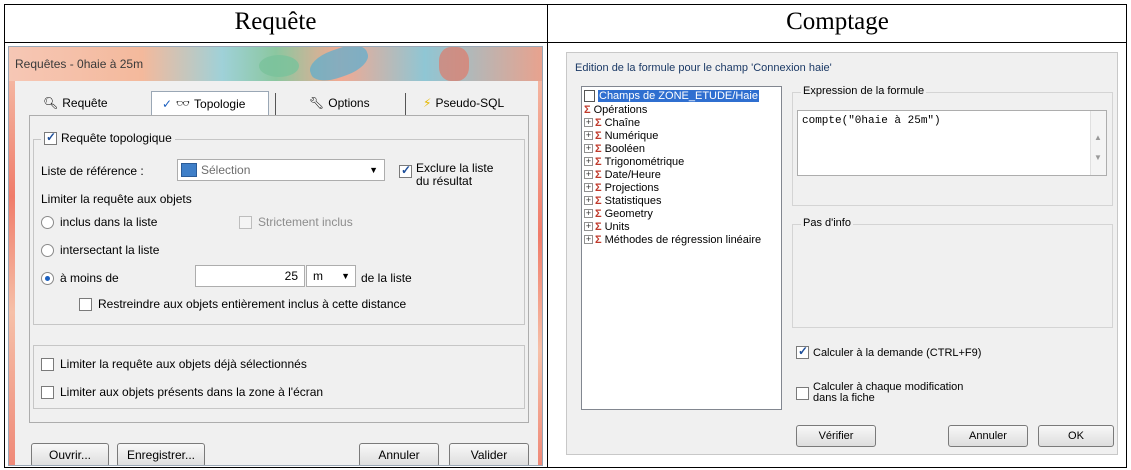  Describe the element at coordinates (489, 454) in the screenshot. I see `validate-button: Valider` at that location.